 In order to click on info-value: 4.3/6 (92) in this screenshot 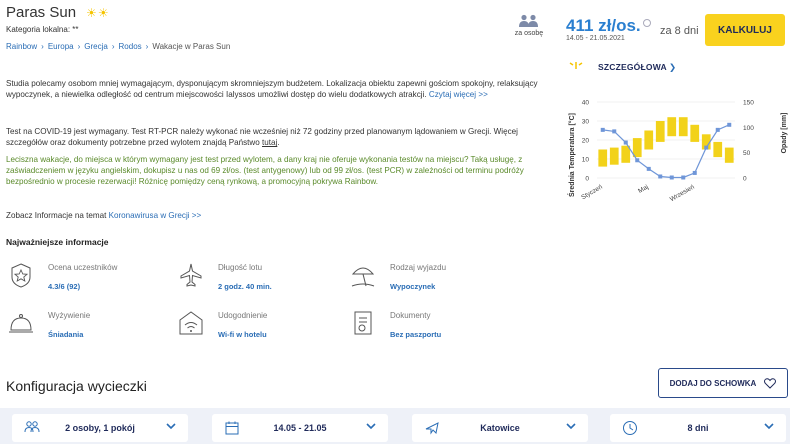, I will do `click(64, 286)`.